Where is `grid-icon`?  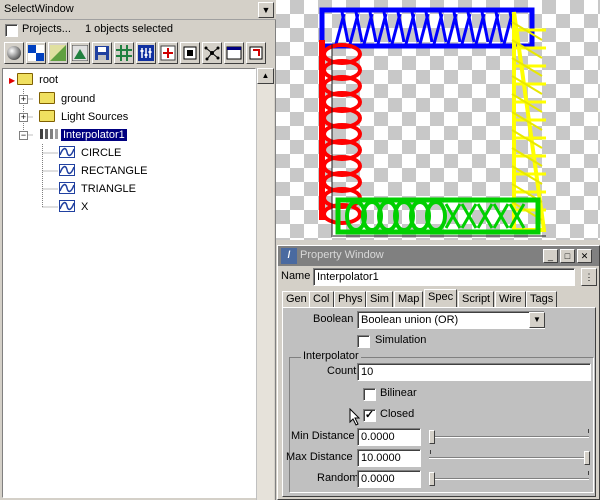
grid-icon is located at coordinates (124, 53).